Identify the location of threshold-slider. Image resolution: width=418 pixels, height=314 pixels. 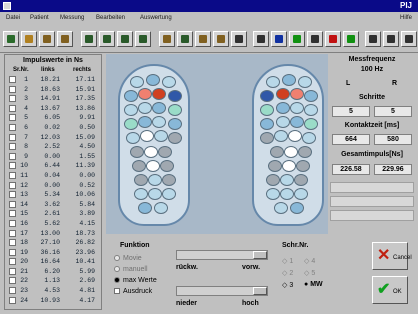
(222, 291).